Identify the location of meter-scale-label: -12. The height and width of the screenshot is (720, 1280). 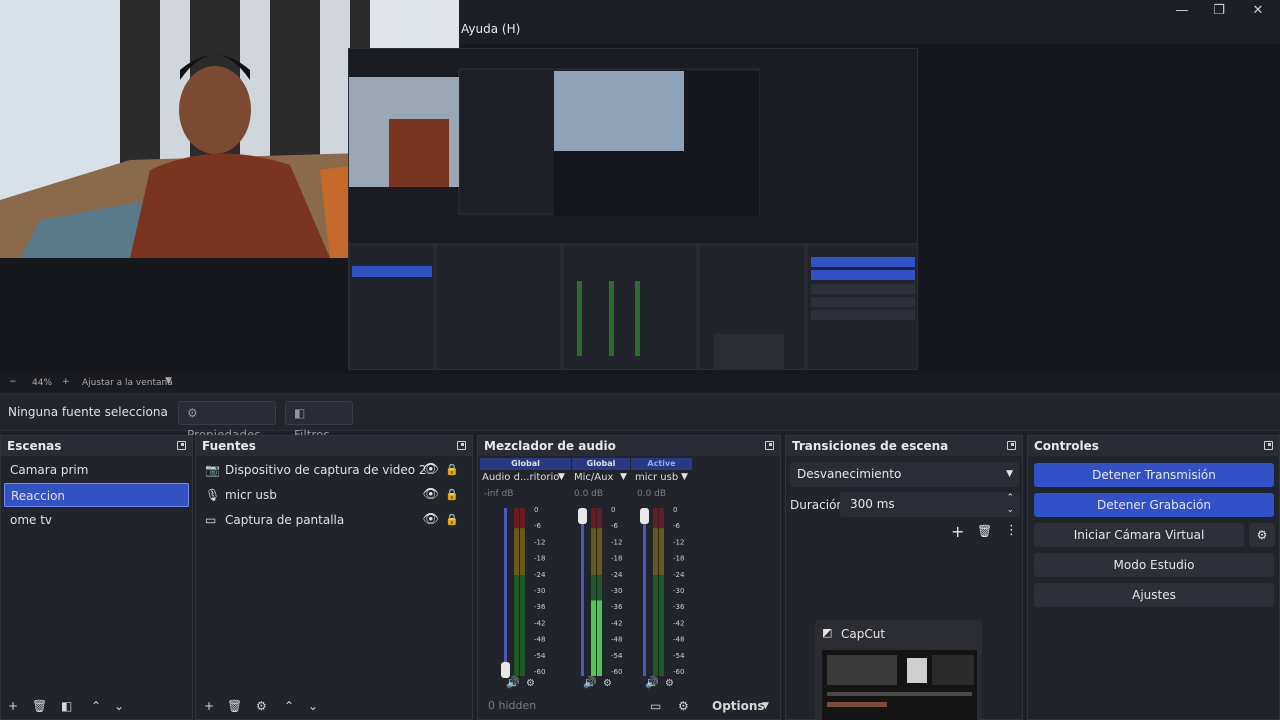
(678, 542).